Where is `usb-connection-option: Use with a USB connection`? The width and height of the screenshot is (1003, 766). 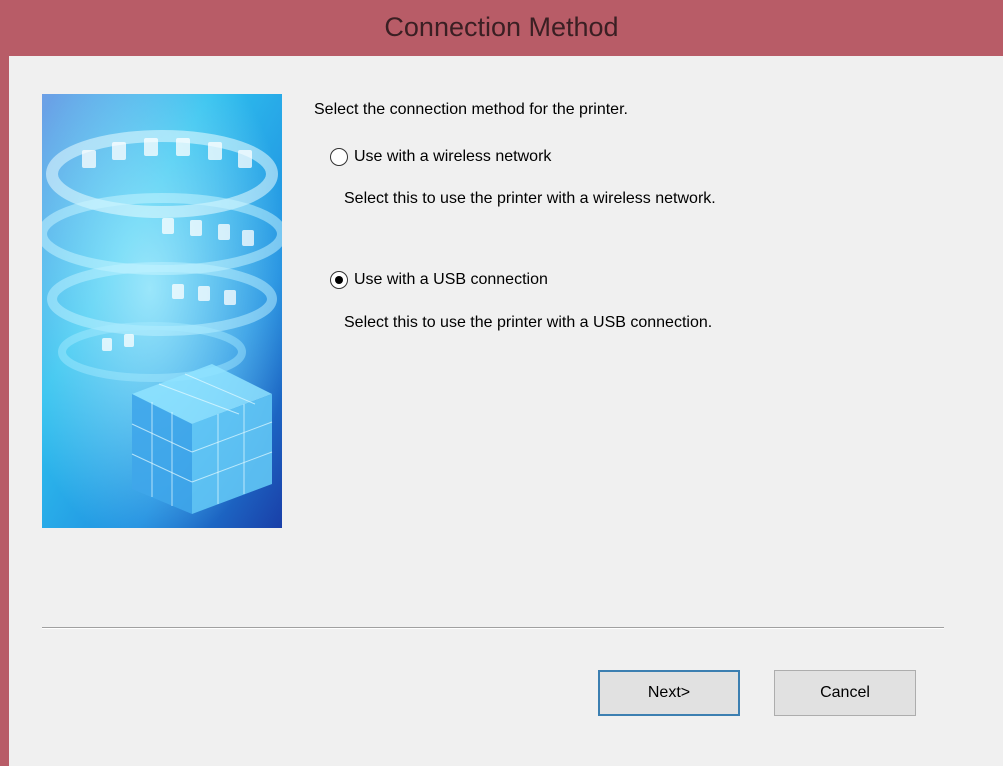
usb-connection-option: Use with a USB connection is located at coordinates (439, 280).